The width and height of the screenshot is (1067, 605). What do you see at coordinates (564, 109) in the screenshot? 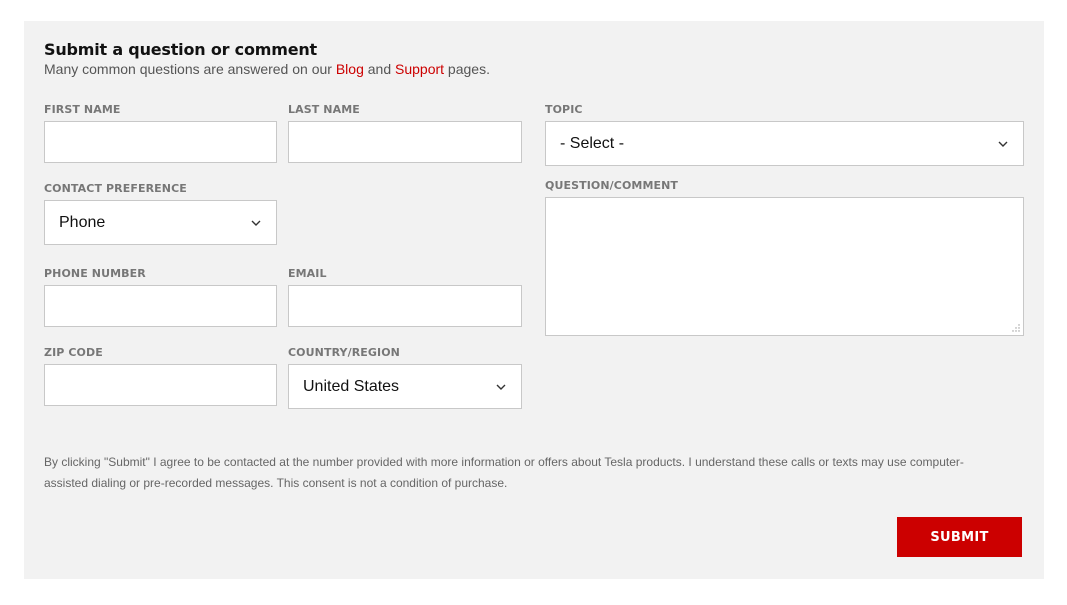
I see `topic-label: TOPIC` at bounding box center [564, 109].